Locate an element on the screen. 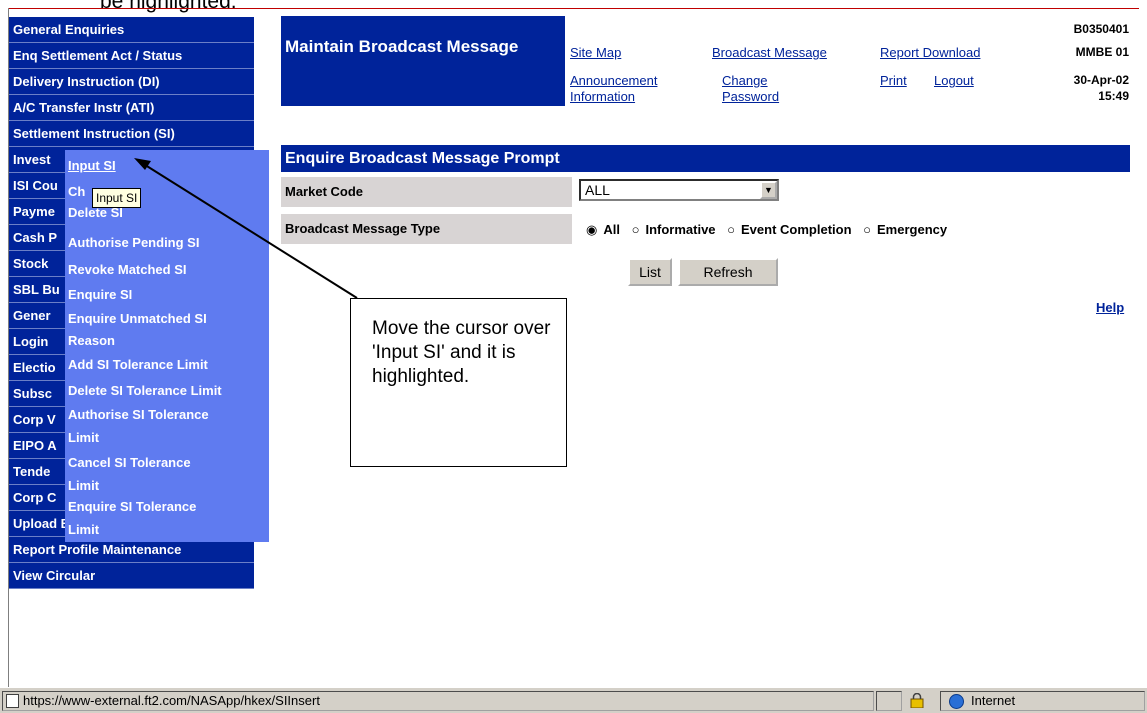 The height and width of the screenshot is (713, 1147). zone-label: Internet is located at coordinates (993, 700).